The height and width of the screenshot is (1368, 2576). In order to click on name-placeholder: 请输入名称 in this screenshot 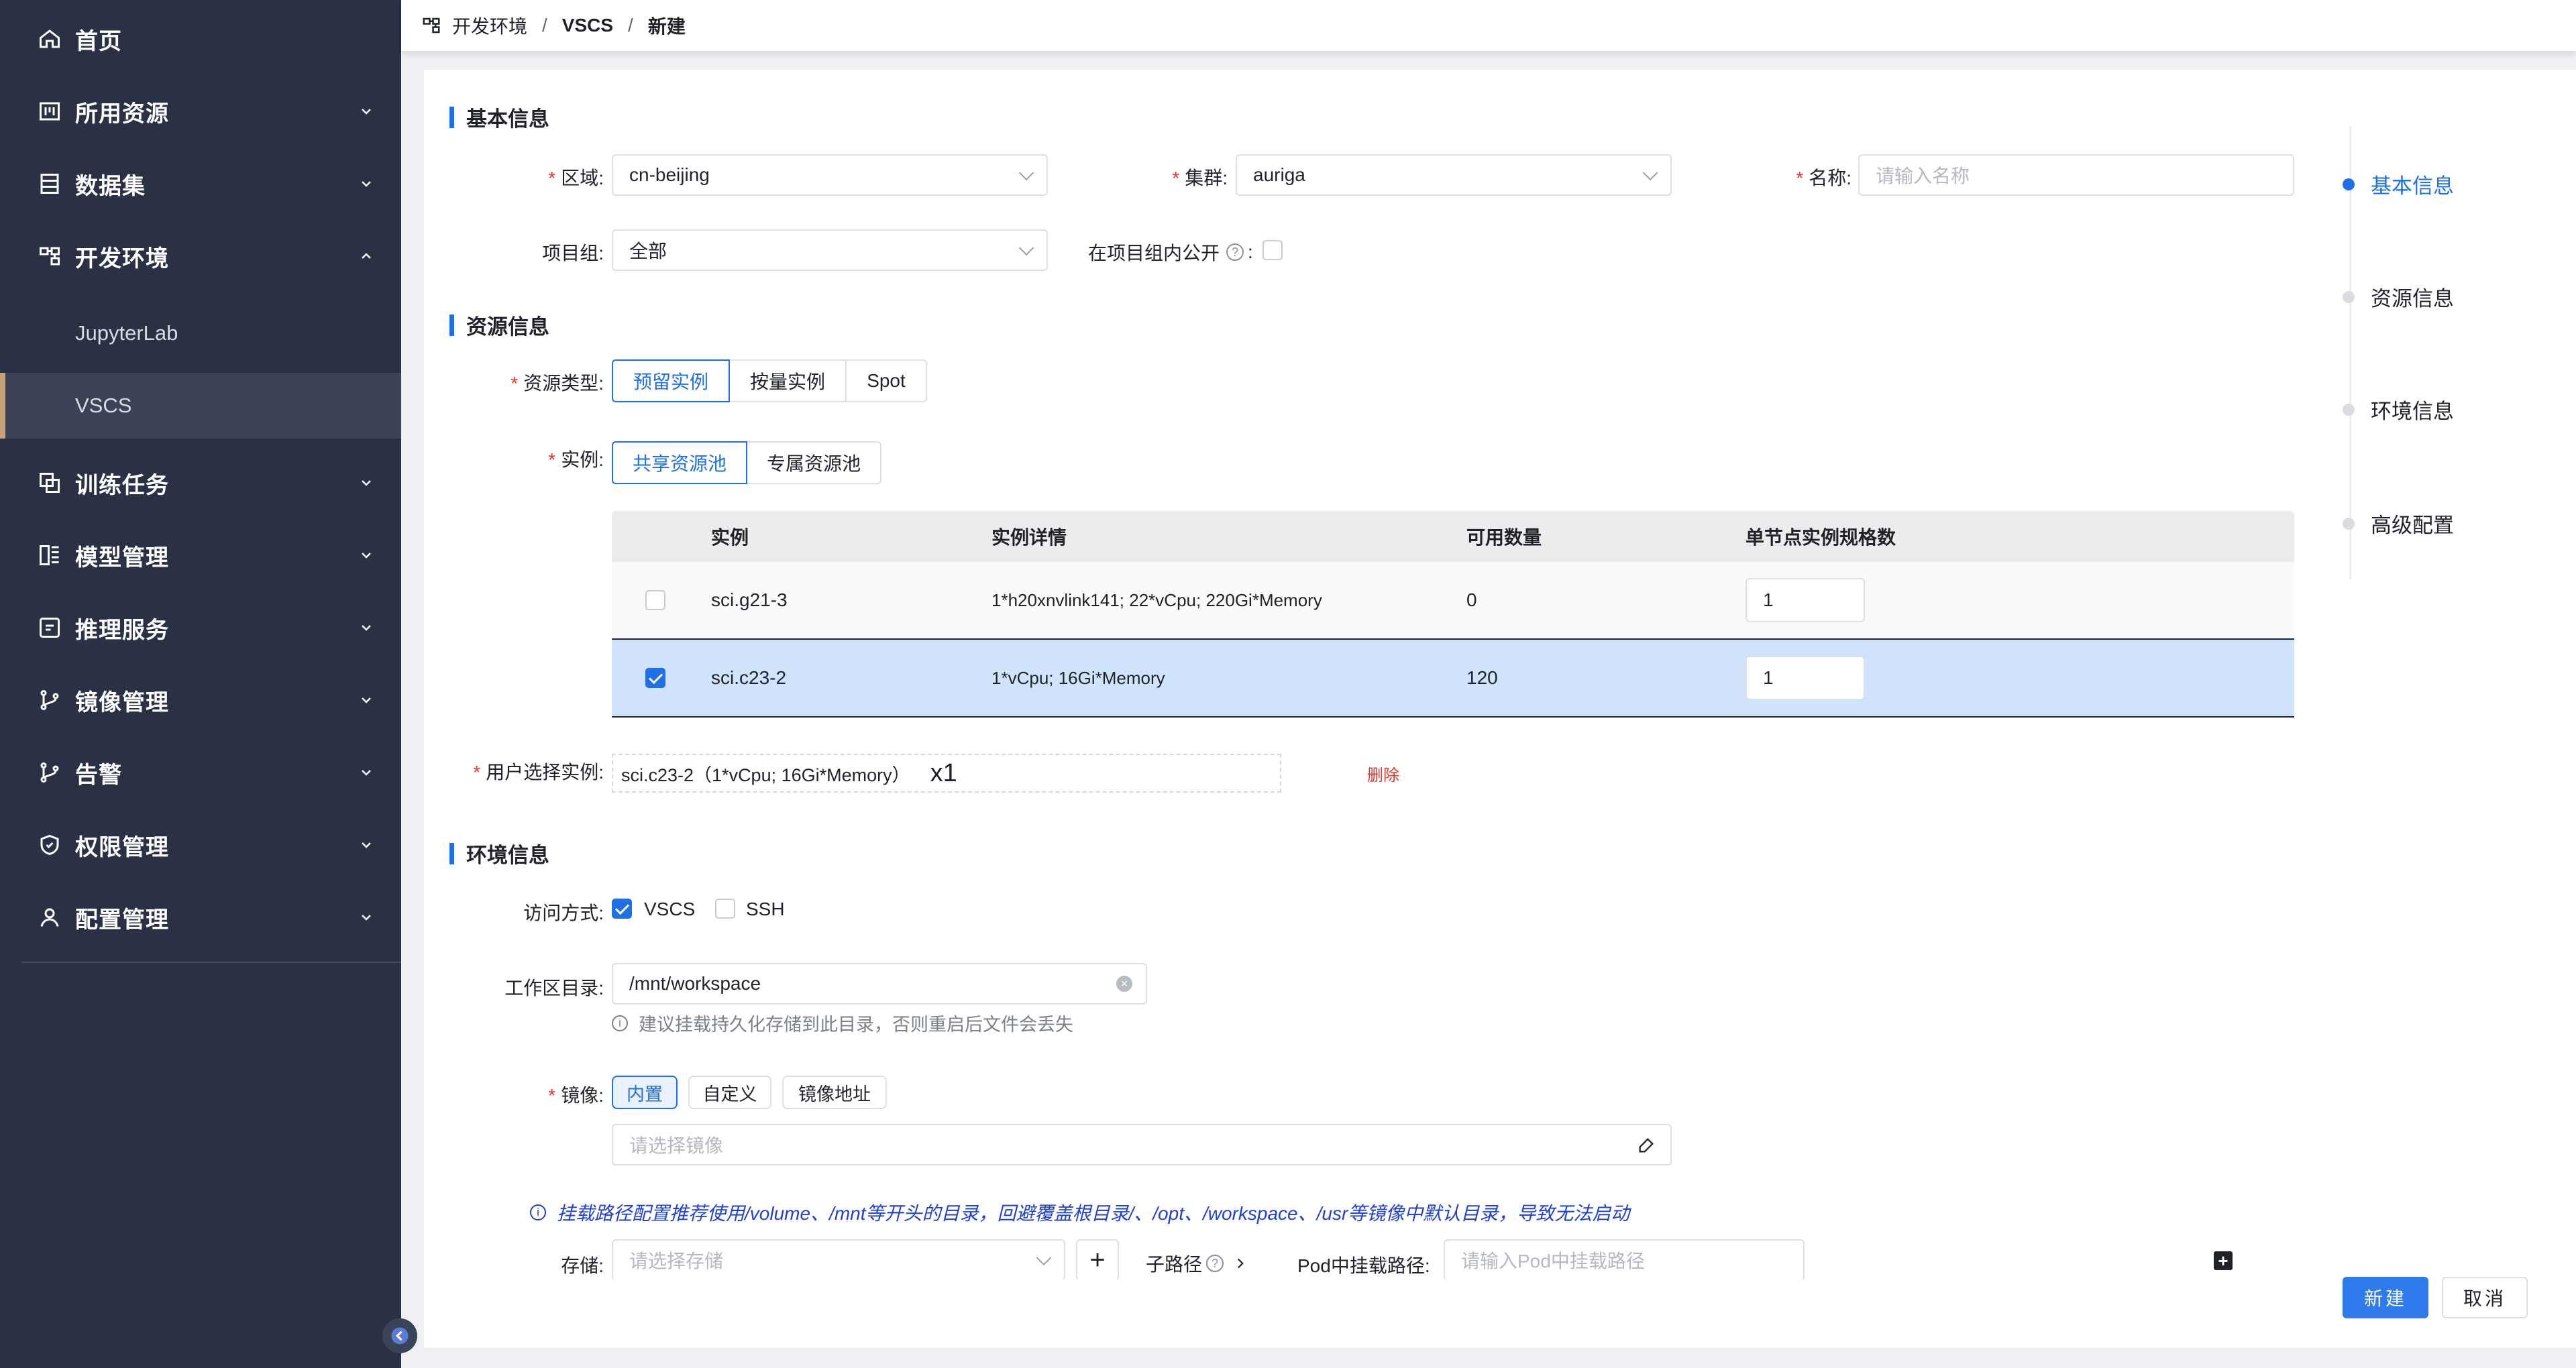, I will do `click(1923, 176)`.